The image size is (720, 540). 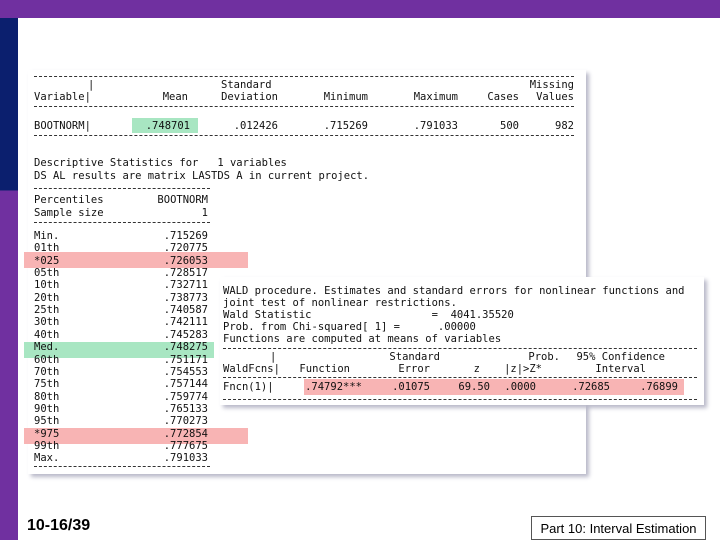 I want to click on percentile-label: 05th, so click(x=47, y=273).